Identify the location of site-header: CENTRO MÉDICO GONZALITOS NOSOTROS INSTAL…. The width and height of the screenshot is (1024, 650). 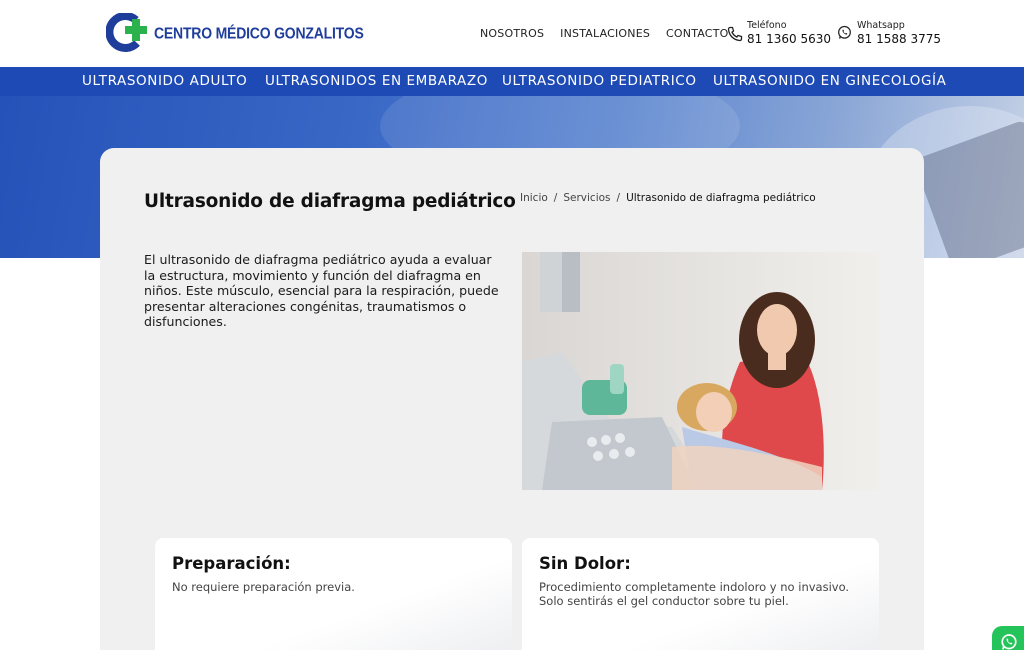
(512, 33).